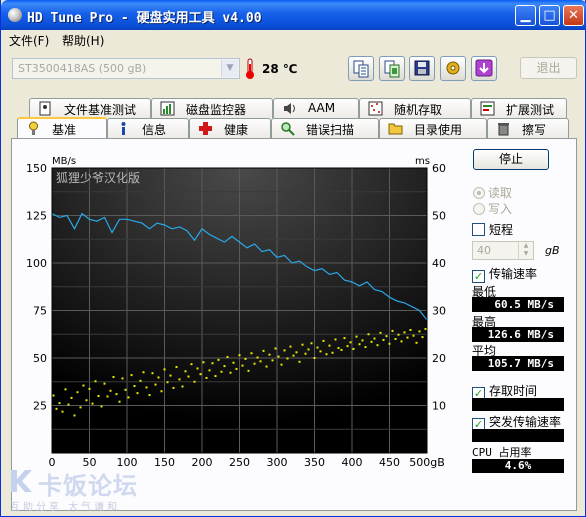 The image size is (586, 517). What do you see at coordinates (492, 229) in the screenshot?
I see `short-stroke-checkbox: 短程` at bounding box center [492, 229].